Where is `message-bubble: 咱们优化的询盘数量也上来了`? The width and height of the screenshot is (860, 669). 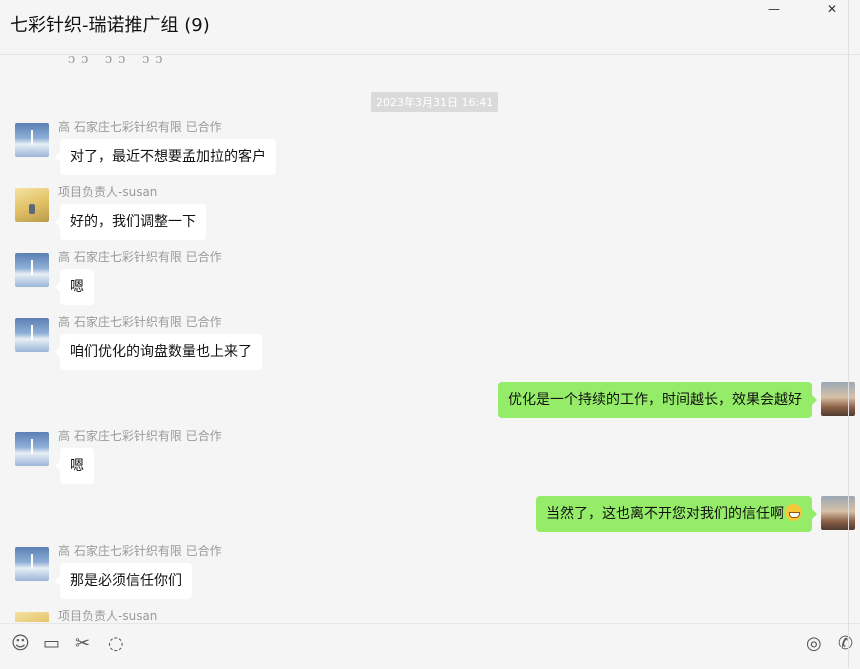
message-bubble: 咱们优化的询盘数量也上来了 is located at coordinates (158, 352).